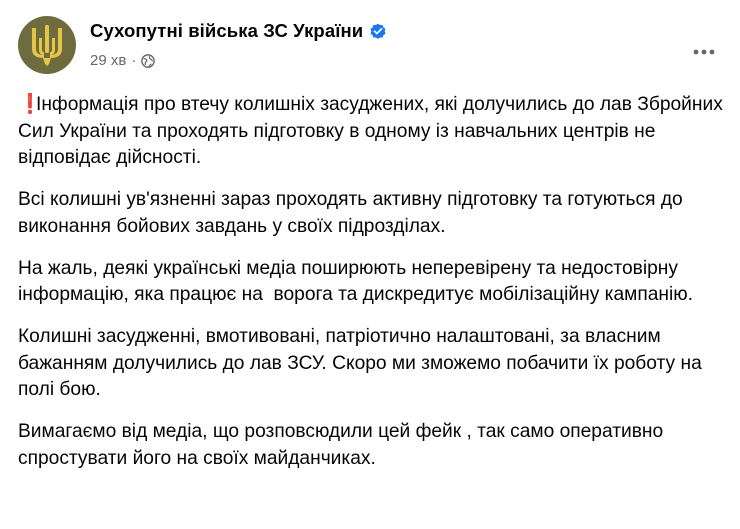  Describe the element at coordinates (378, 31) in the screenshot. I see `verified-badge-icon` at that location.